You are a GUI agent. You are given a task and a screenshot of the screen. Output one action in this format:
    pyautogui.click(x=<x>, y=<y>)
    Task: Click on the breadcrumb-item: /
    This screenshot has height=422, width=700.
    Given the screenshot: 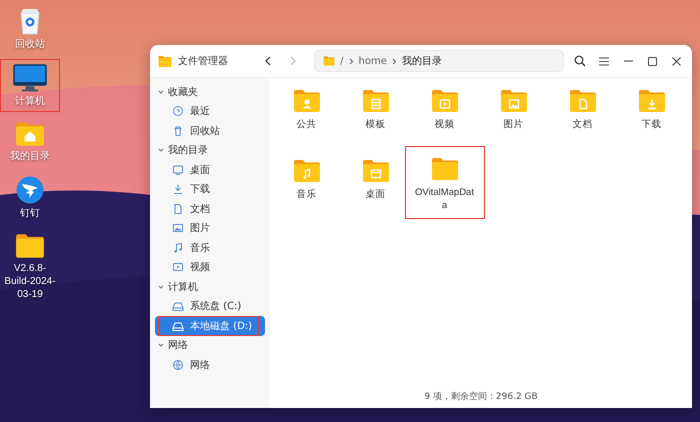 What is the action you would take?
    pyautogui.click(x=342, y=61)
    